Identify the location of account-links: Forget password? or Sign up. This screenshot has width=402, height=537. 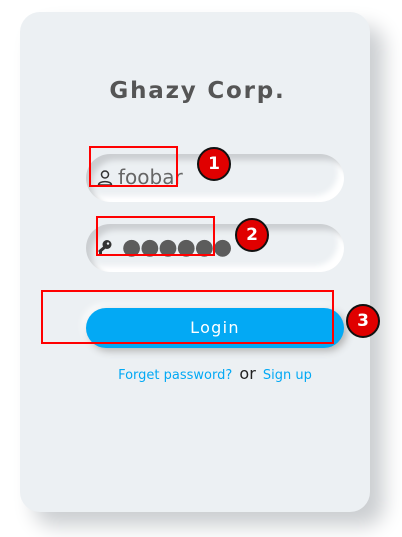
(211, 373).